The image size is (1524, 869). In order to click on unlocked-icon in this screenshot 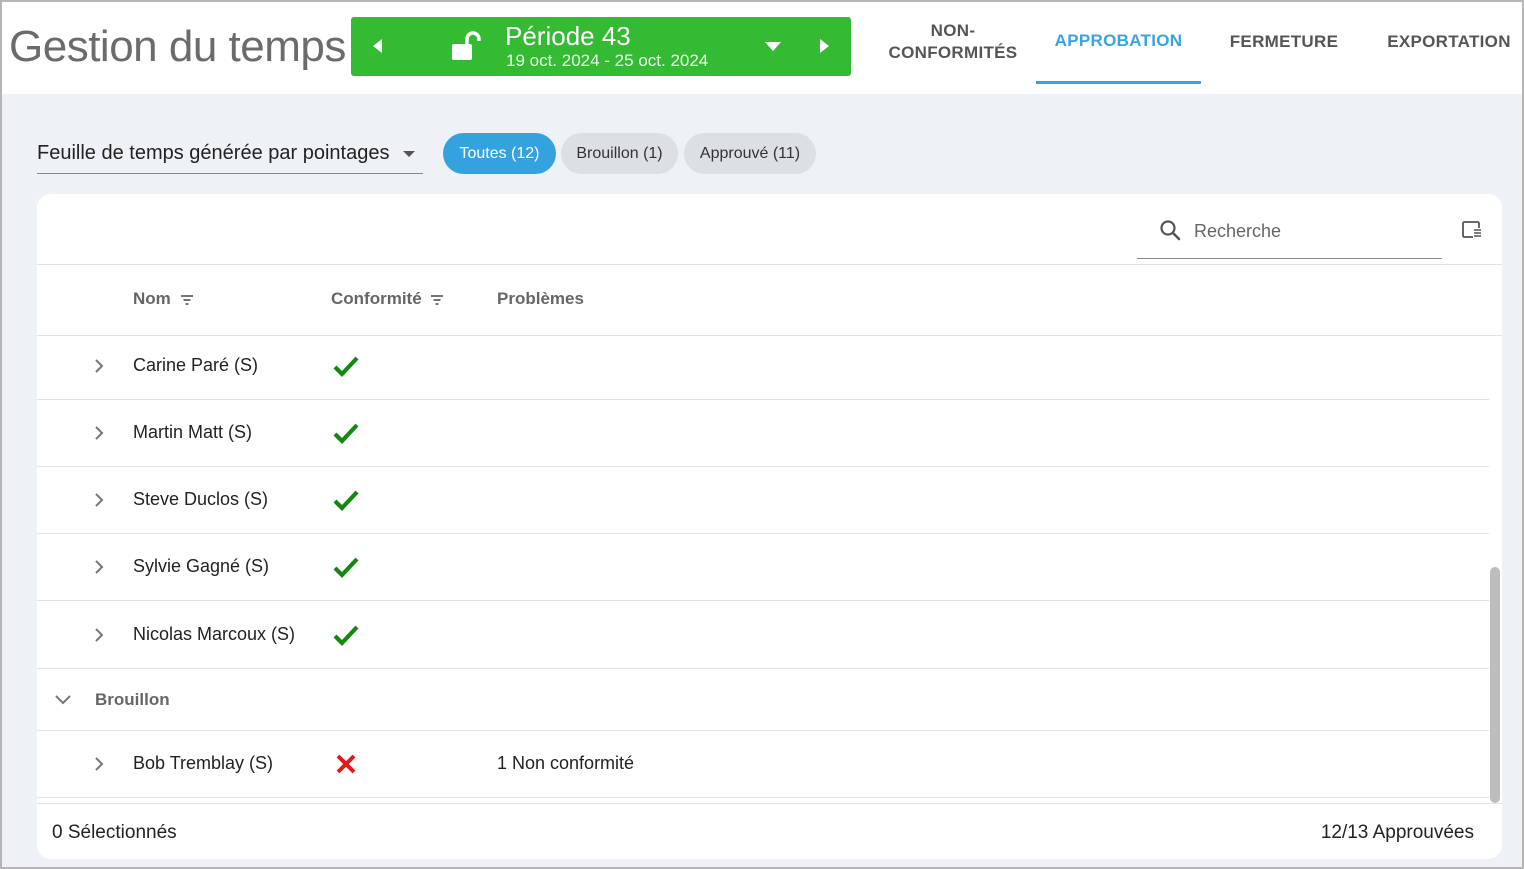, I will do `click(466, 47)`.